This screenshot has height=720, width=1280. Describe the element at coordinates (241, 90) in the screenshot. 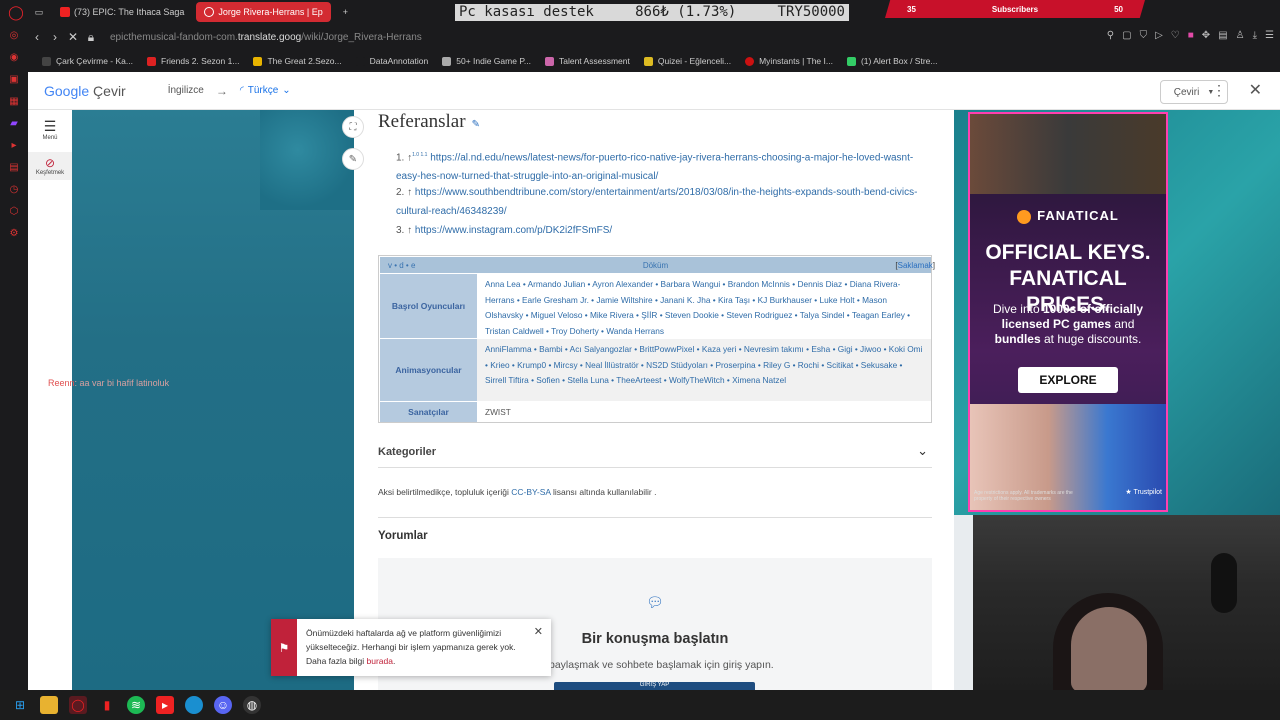

I see `spinner-icon: ◜` at that location.